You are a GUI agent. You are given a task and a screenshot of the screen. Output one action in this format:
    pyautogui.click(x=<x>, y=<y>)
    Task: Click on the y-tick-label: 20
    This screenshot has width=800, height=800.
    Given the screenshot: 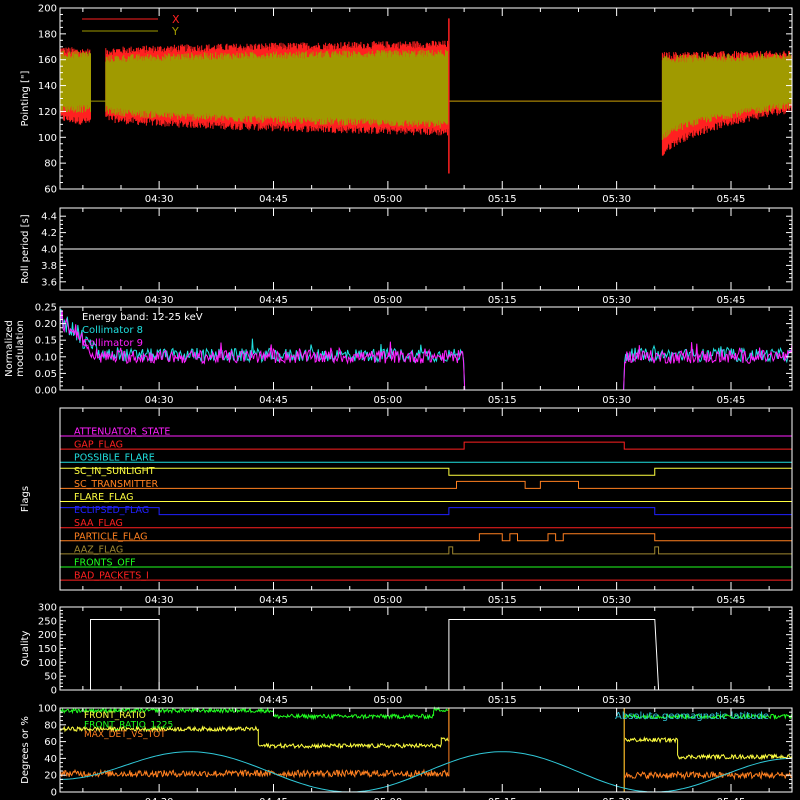 What is the action you would take?
    pyautogui.click(x=50, y=776)
    